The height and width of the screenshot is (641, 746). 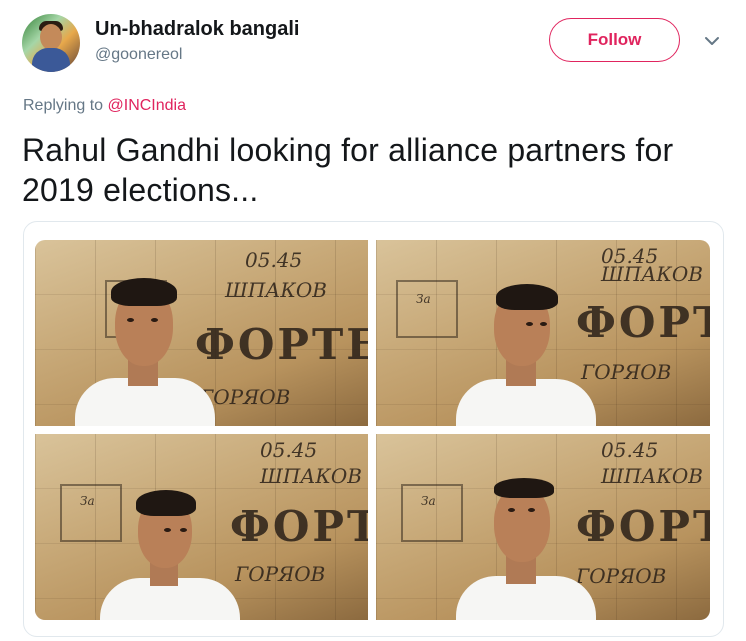 I want to click on author-avatar, so click(x=51, y=43).